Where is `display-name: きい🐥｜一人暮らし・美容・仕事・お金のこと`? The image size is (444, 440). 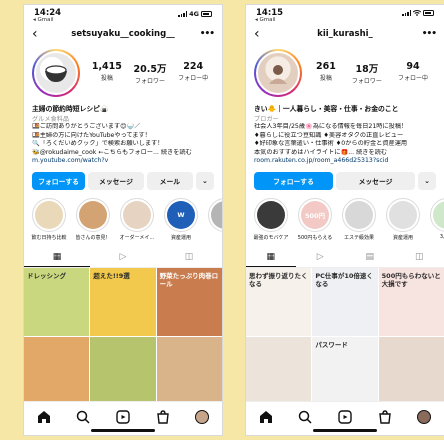
display-name: きい🐥｜一人暮らし・美容・仕事・お金のこと is located at coordinates (326, 109).